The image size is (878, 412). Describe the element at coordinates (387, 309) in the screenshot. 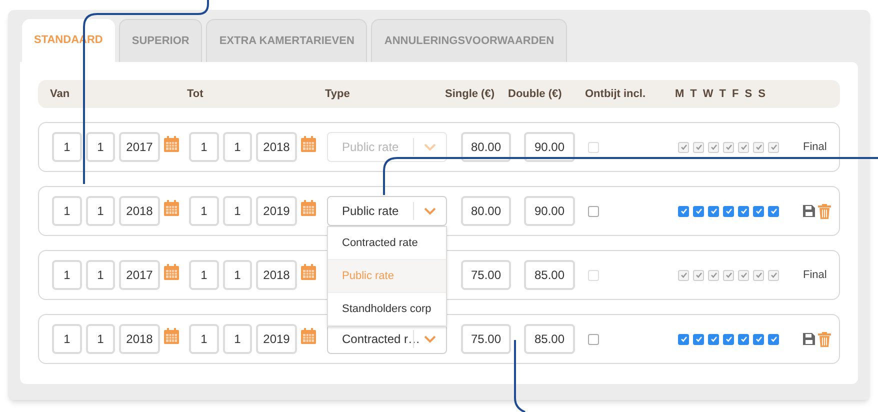

I see `dropdown-option: Standholders corp` at that location.